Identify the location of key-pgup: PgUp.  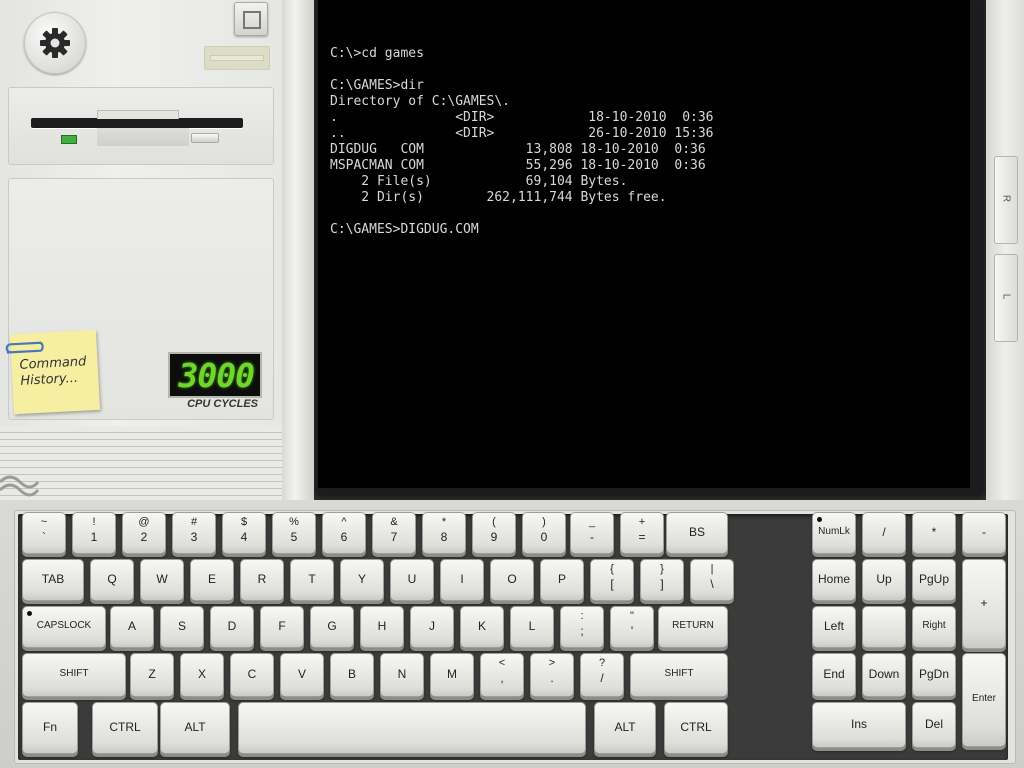
(934, 580).